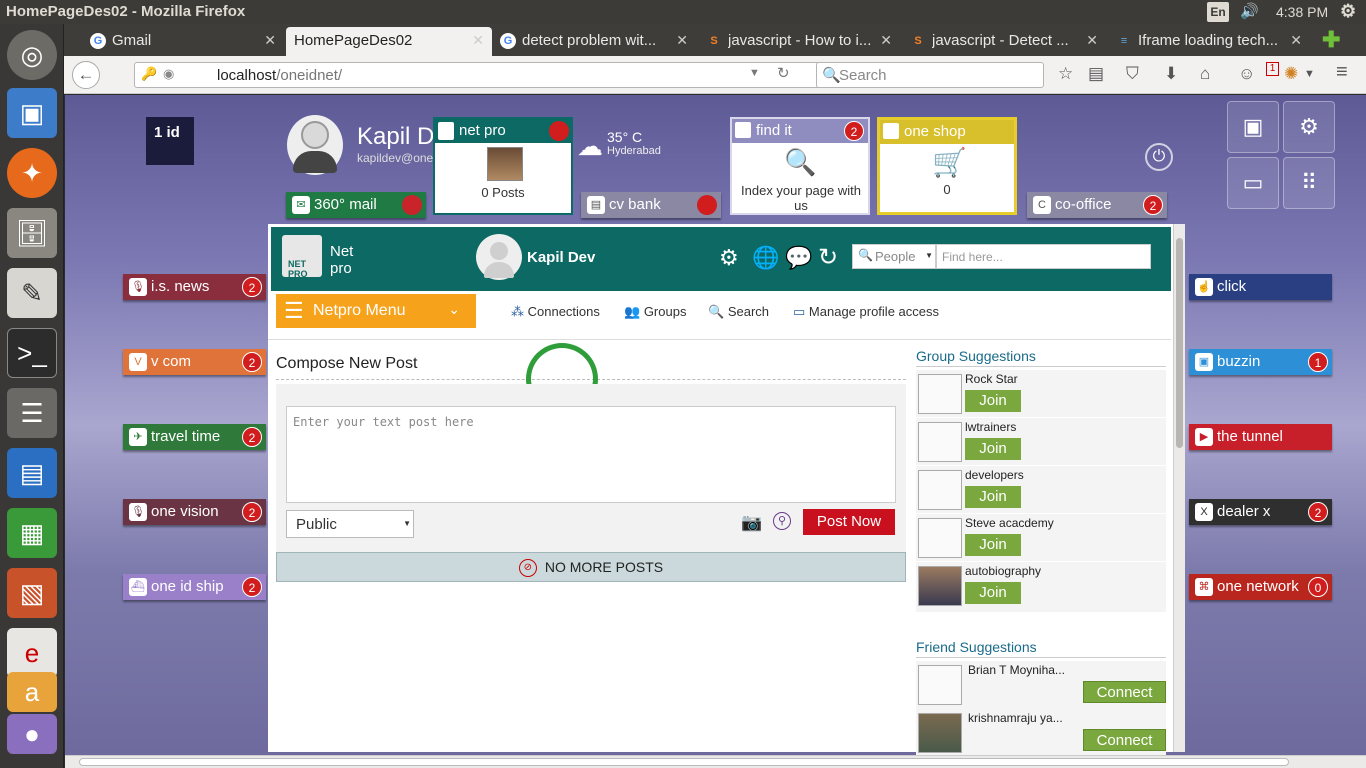  What do you see at coordinates (1309, 74) in the screenshot?
I see `extension-dropdown-icon: ▼` at bounding box center [1309, 74].